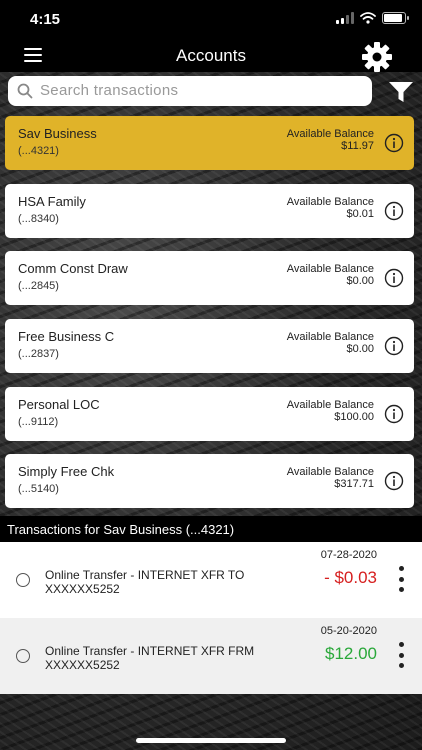  I want to click on home-indicator, so click(211, 740).